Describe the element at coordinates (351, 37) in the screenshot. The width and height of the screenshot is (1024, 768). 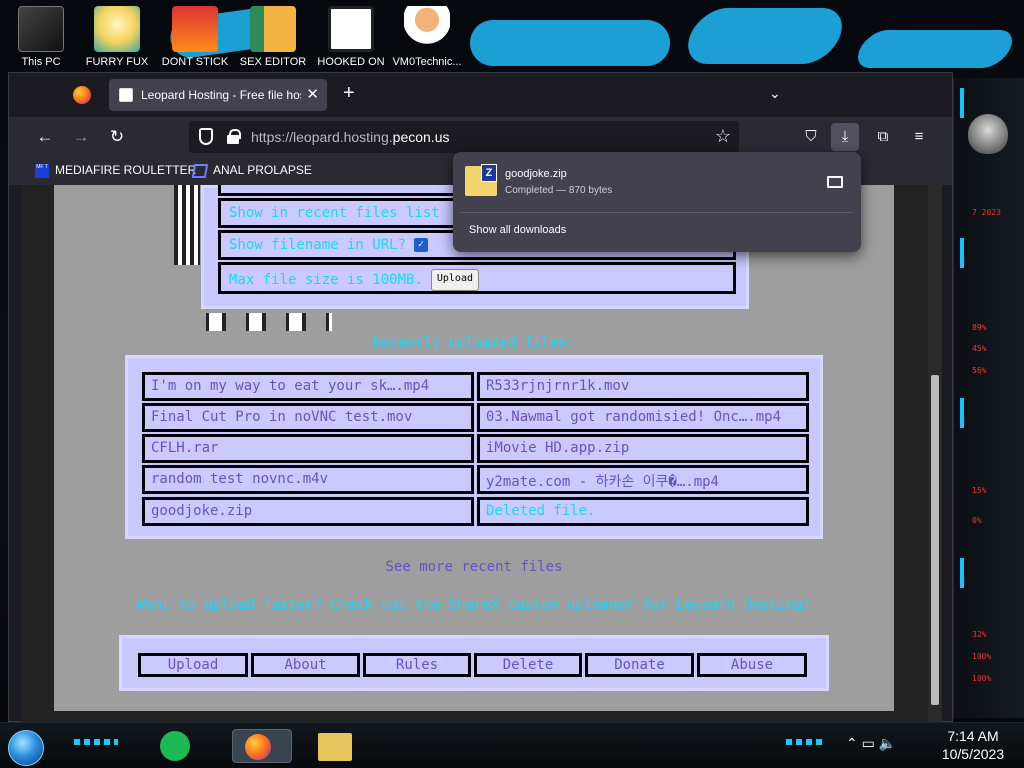
I see `desktop-icon-hooked-on: HOOKED ON` at that location.